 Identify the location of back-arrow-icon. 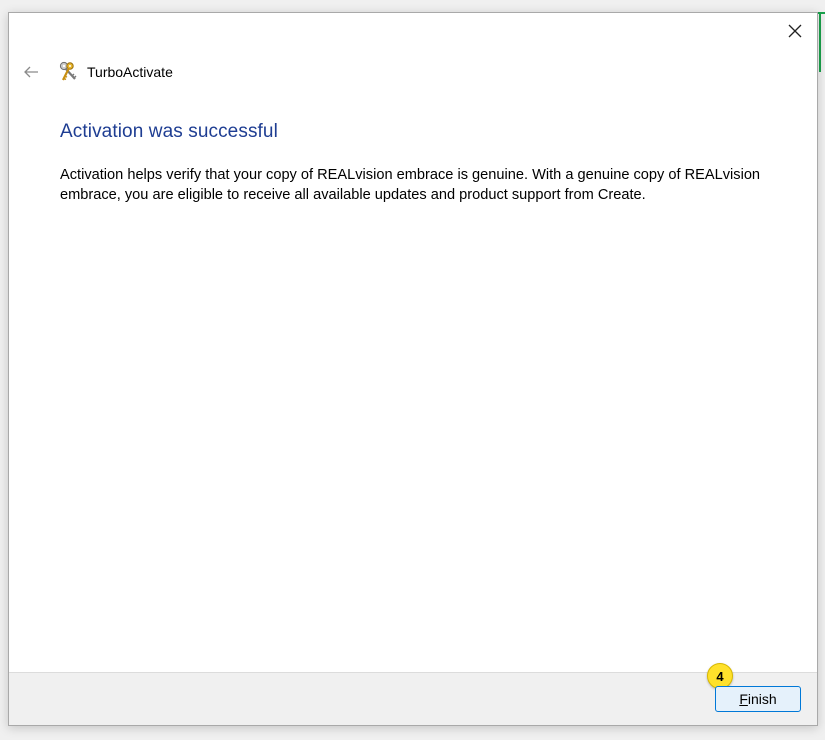
(31, 72).